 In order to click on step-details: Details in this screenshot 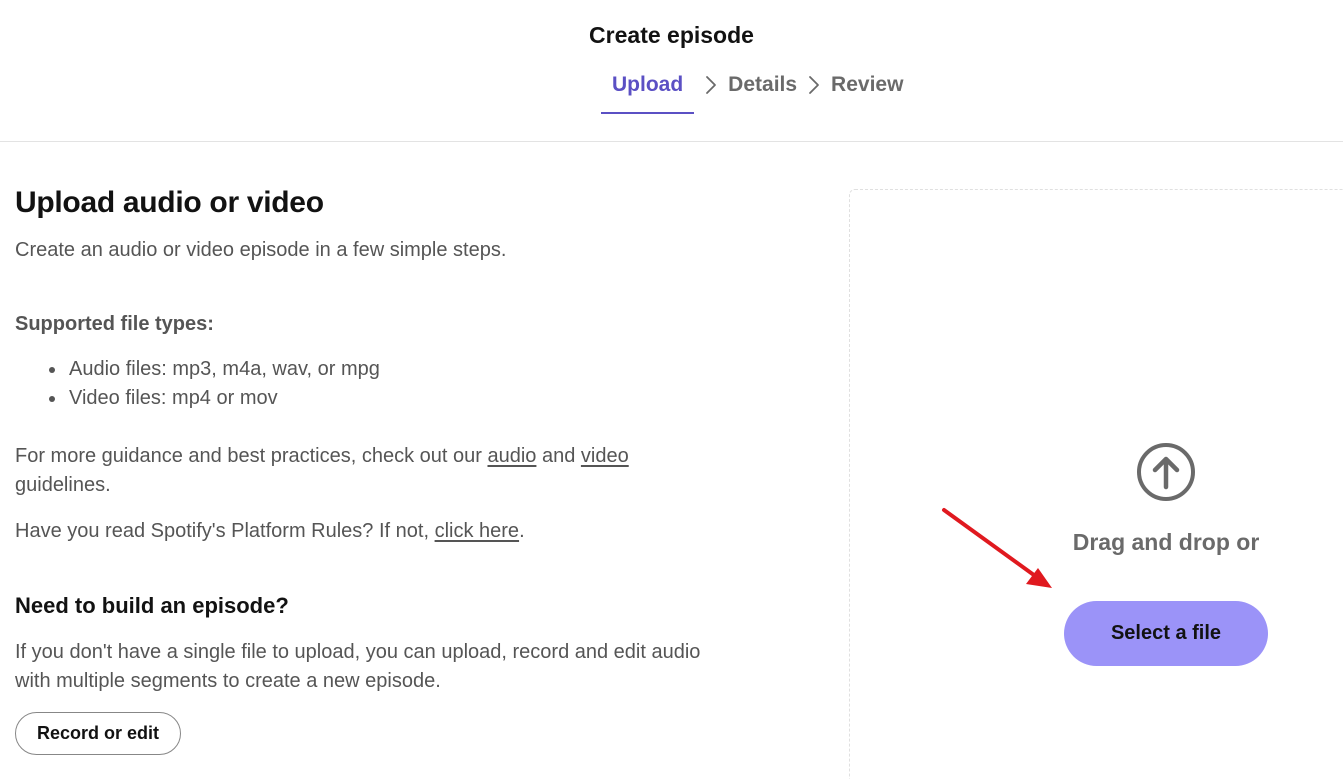, I will do `click(762, 92)`.